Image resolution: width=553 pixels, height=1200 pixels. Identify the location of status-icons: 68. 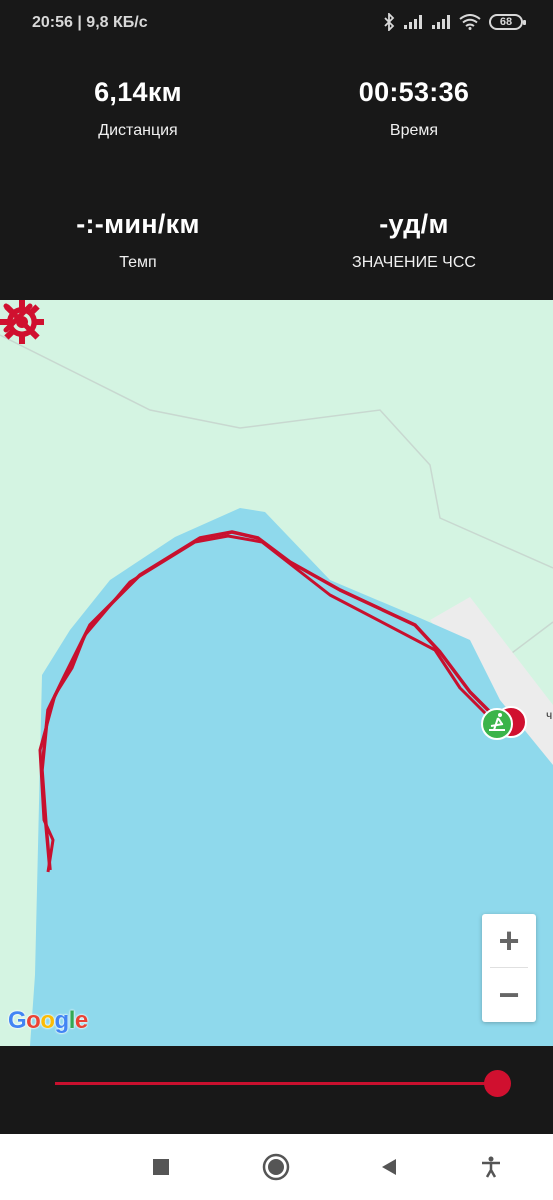
(454, 22).